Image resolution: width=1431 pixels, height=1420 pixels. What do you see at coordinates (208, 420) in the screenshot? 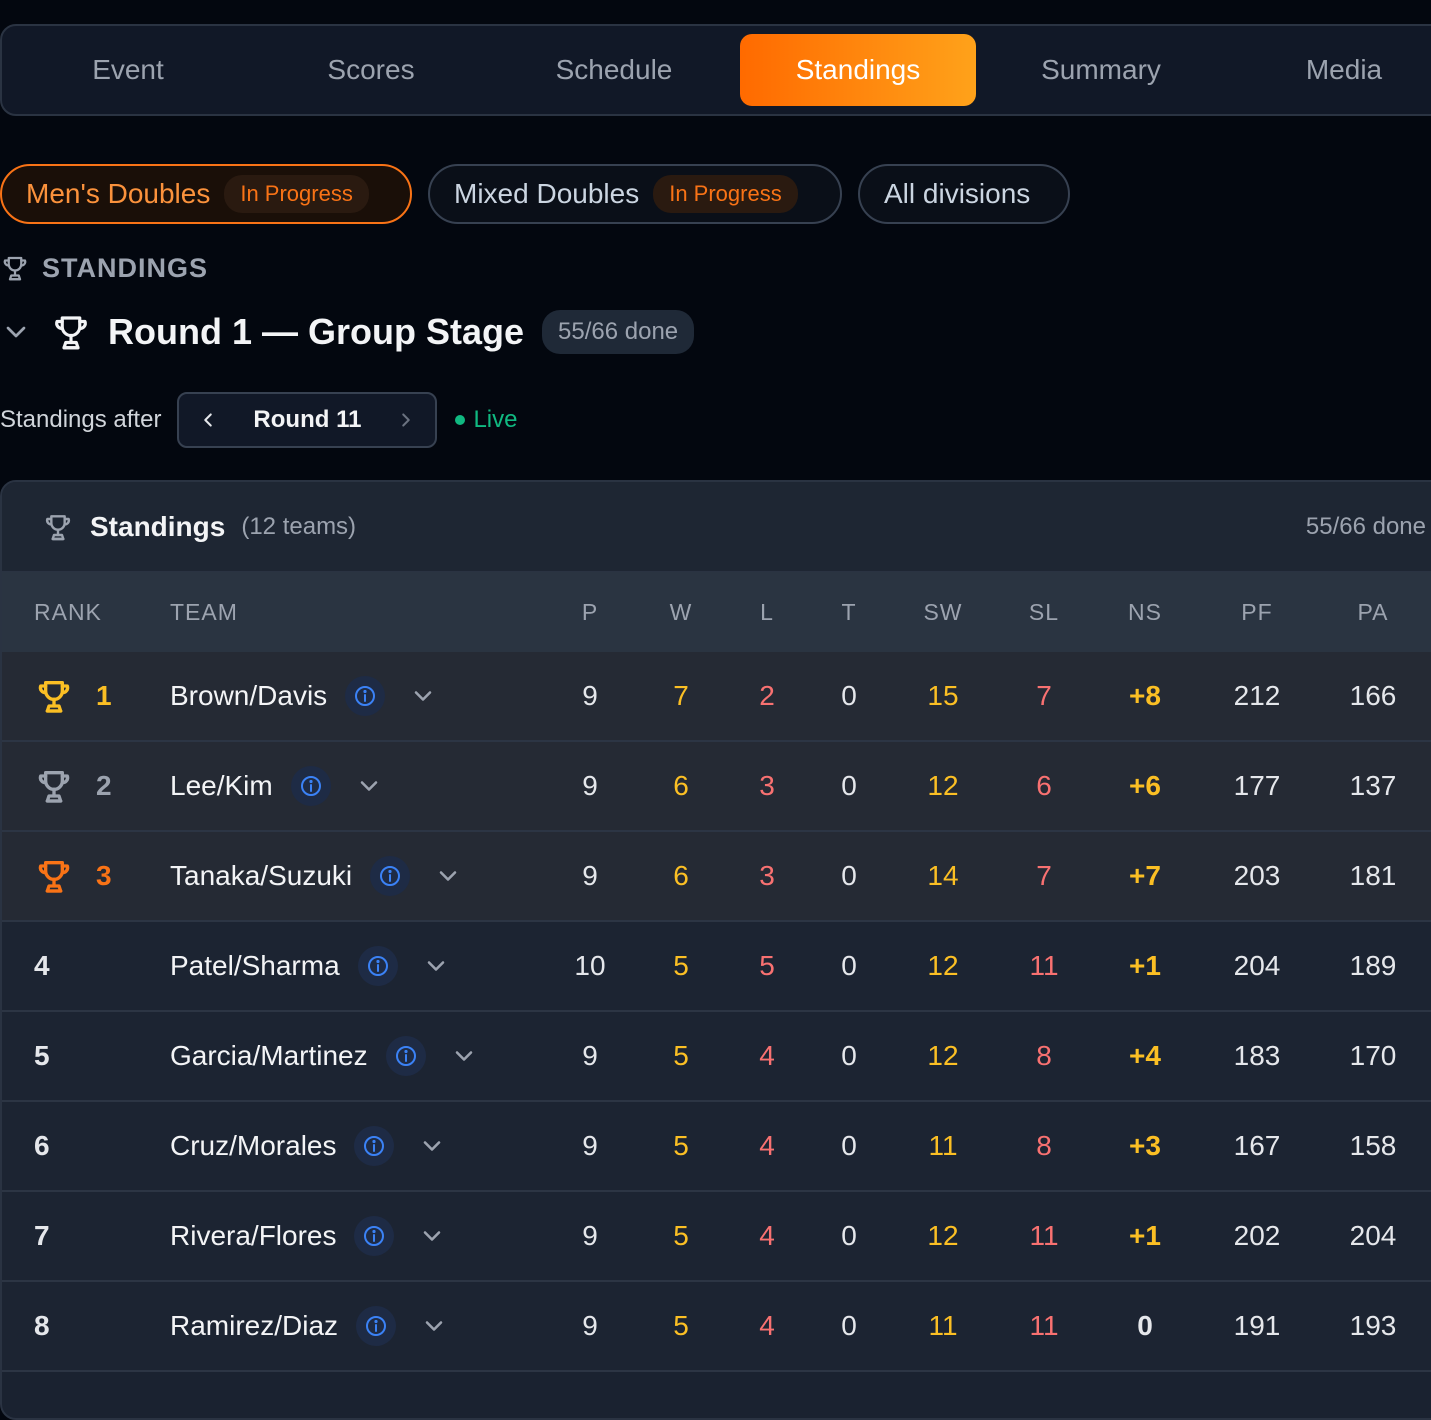
I see `chevron-left-icon` at bounding box center [208, 420].